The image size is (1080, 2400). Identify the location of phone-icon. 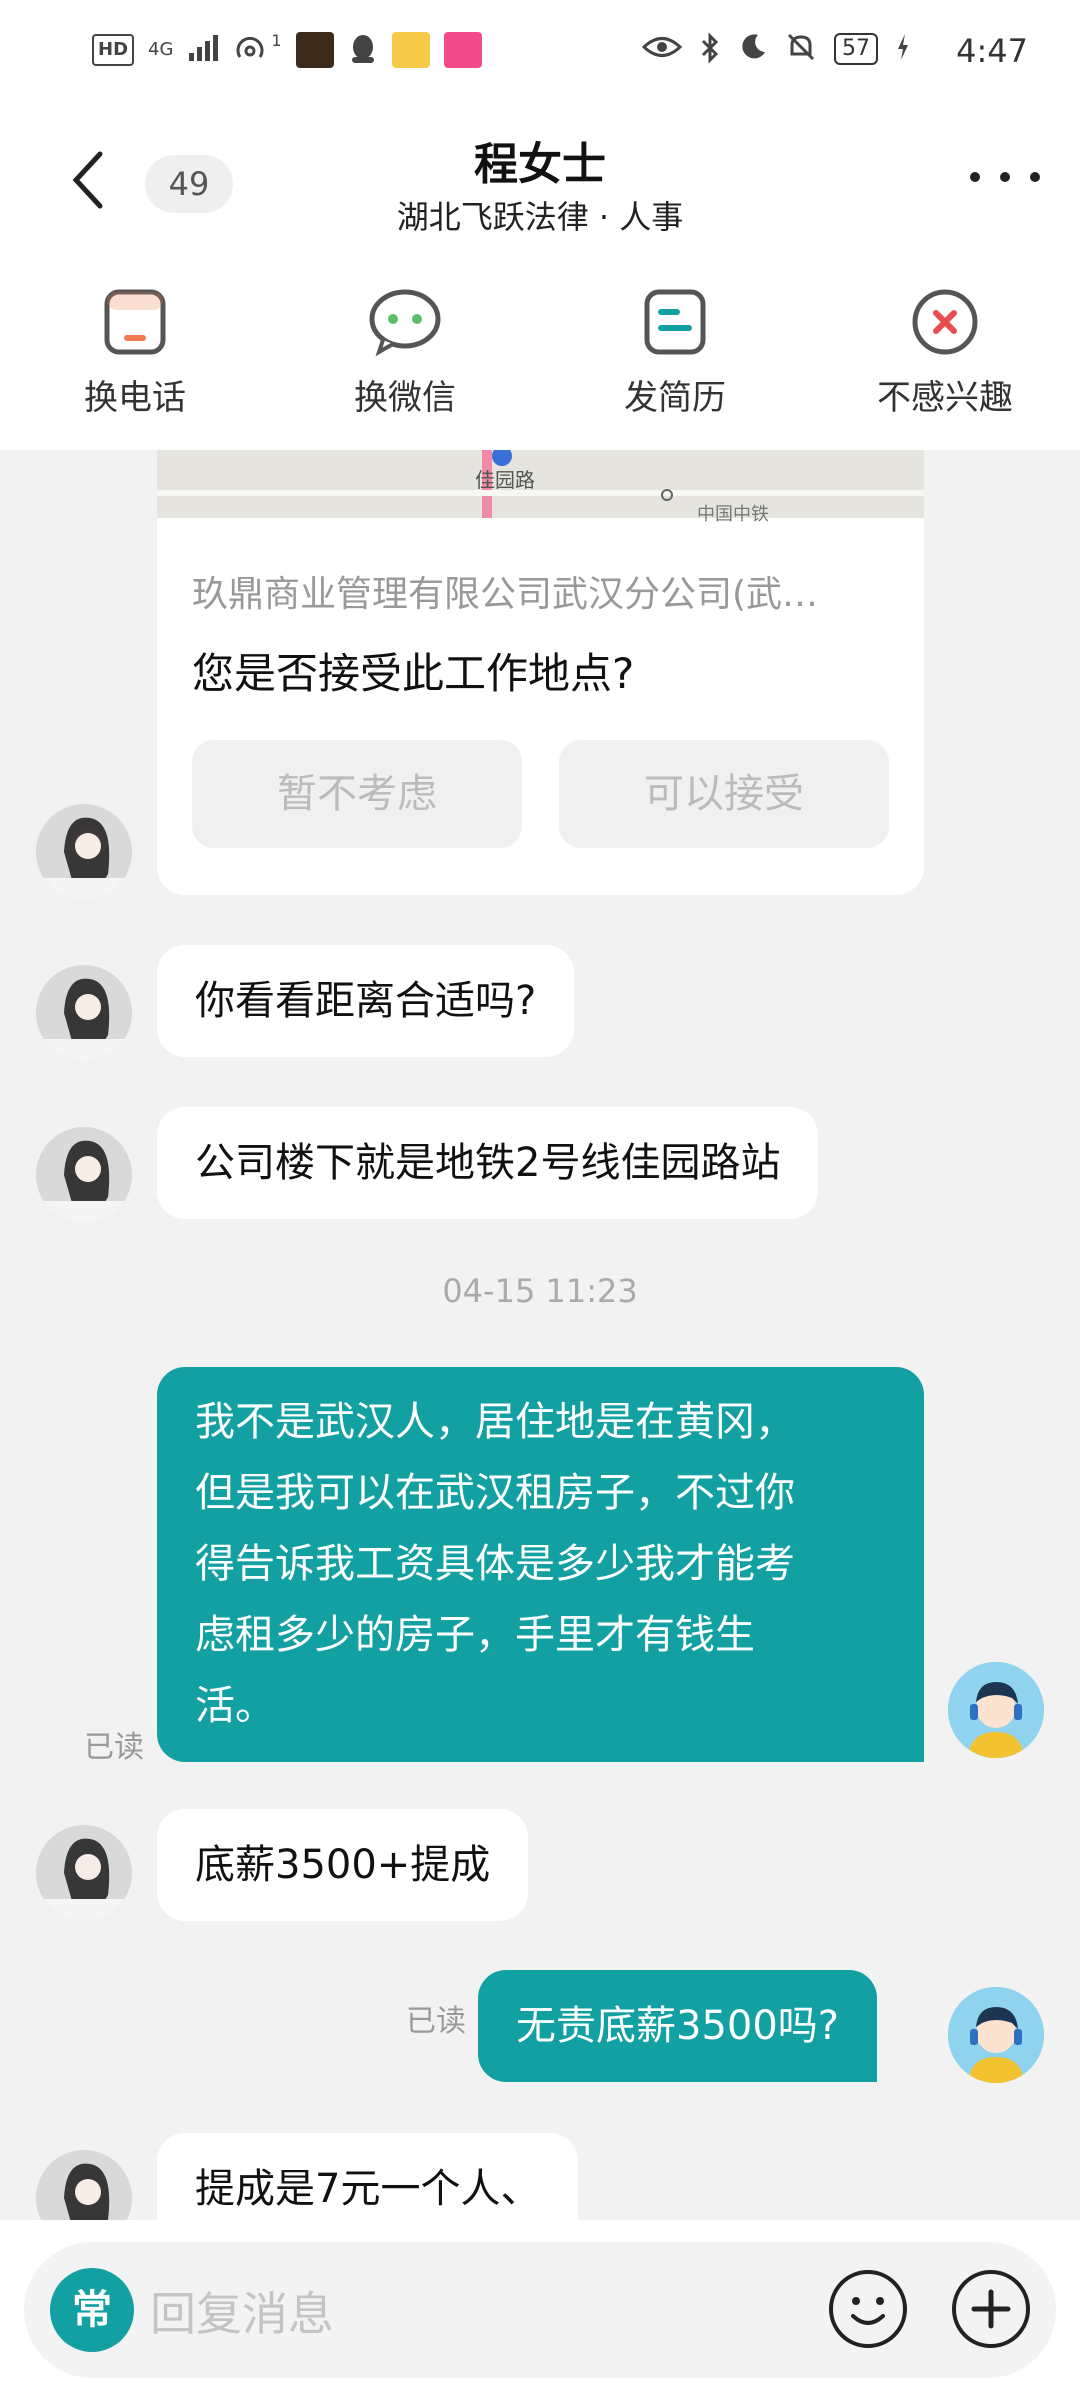
(135, 322).